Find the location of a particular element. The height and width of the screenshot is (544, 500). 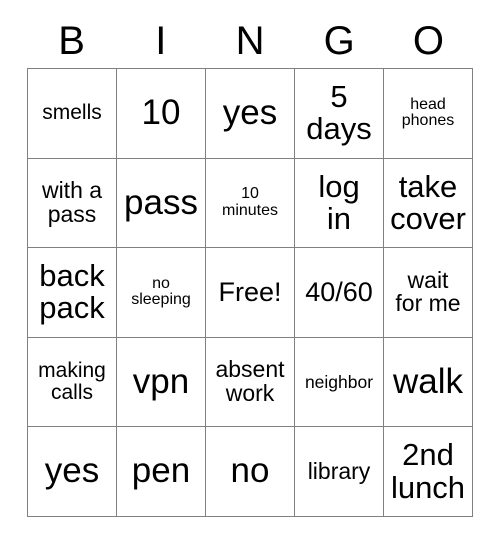

bingo-cell-label: wait for me is located at coordinates (428, 291).